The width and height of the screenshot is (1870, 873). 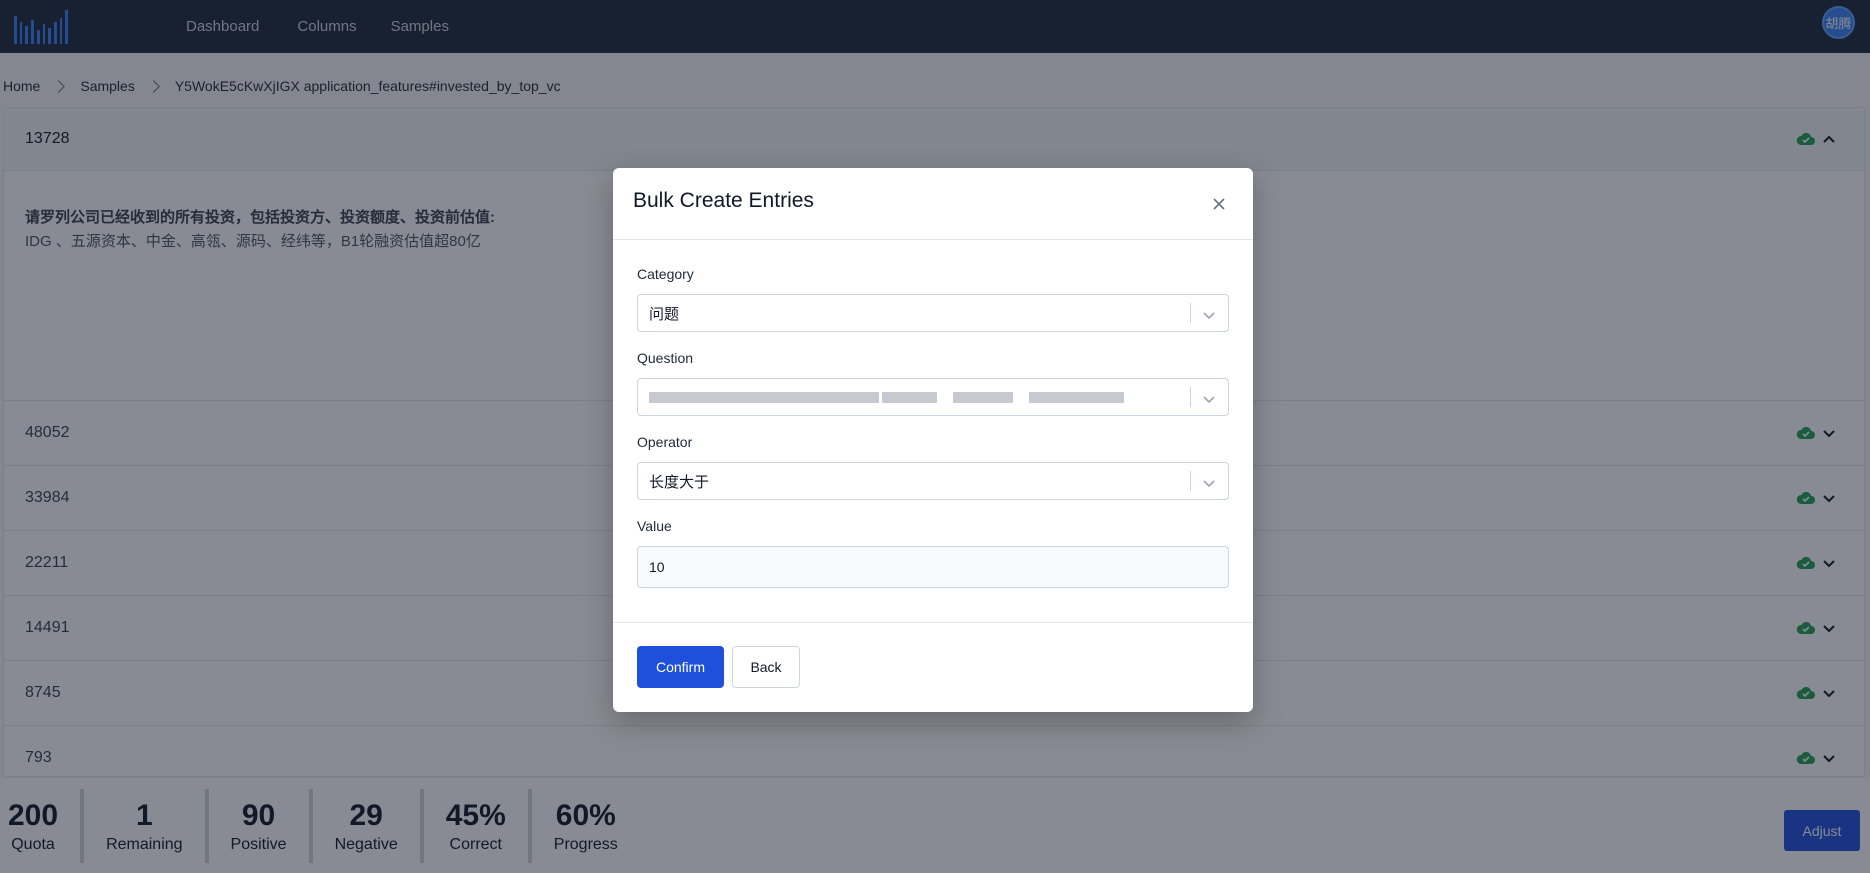 I want to click on question-label: Question, so click(x=665, y=358).